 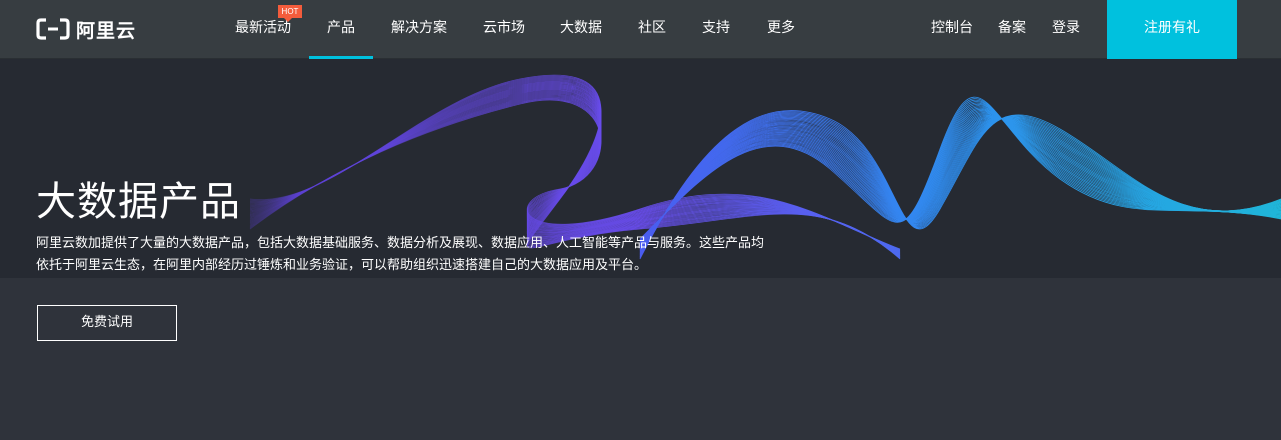 I want to click on aliyun-logo: 阿里云, so click(x=86, y=29).